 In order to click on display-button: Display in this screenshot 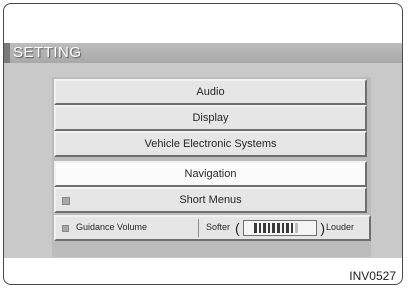, I will do `click(210, 118)`.